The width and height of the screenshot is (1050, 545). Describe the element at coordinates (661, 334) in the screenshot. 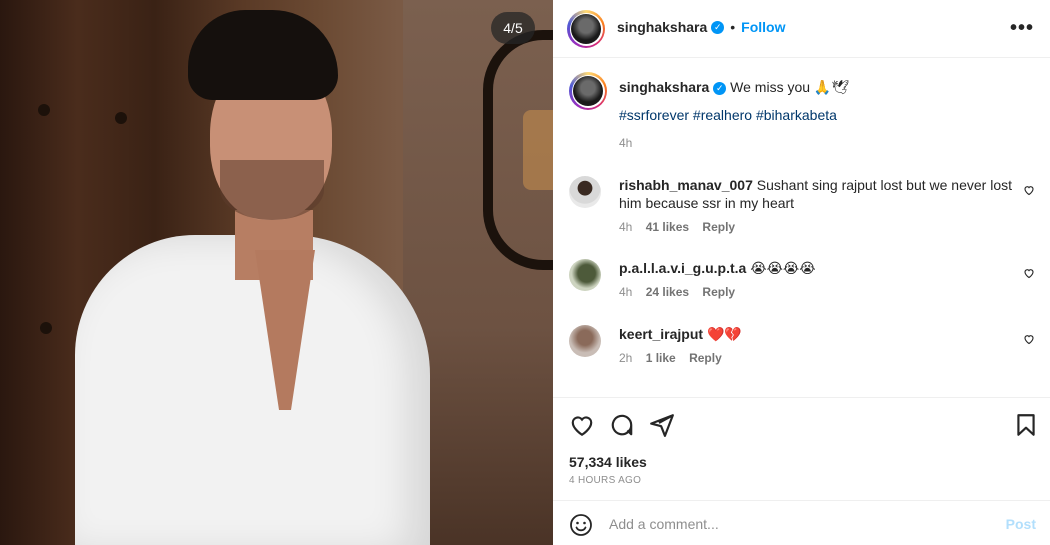

I see `comment-username: keert_irajput` at that location.